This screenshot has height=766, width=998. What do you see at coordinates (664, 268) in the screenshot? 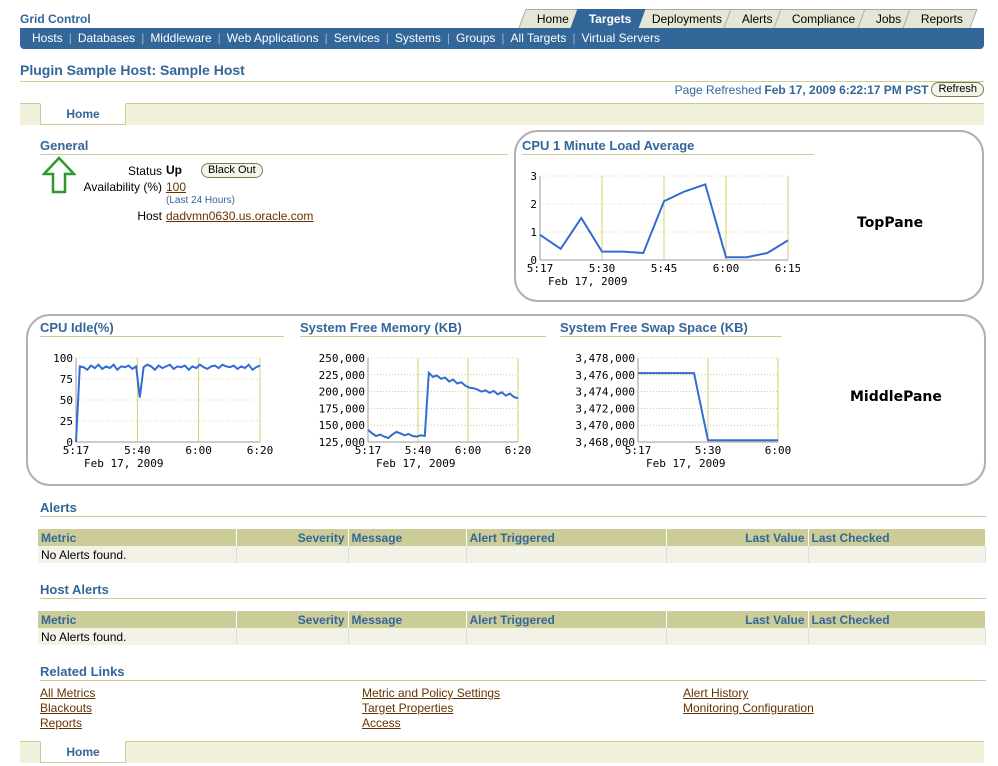
I see `x-tick-label: 5:45` at bounding box center [664, 268].